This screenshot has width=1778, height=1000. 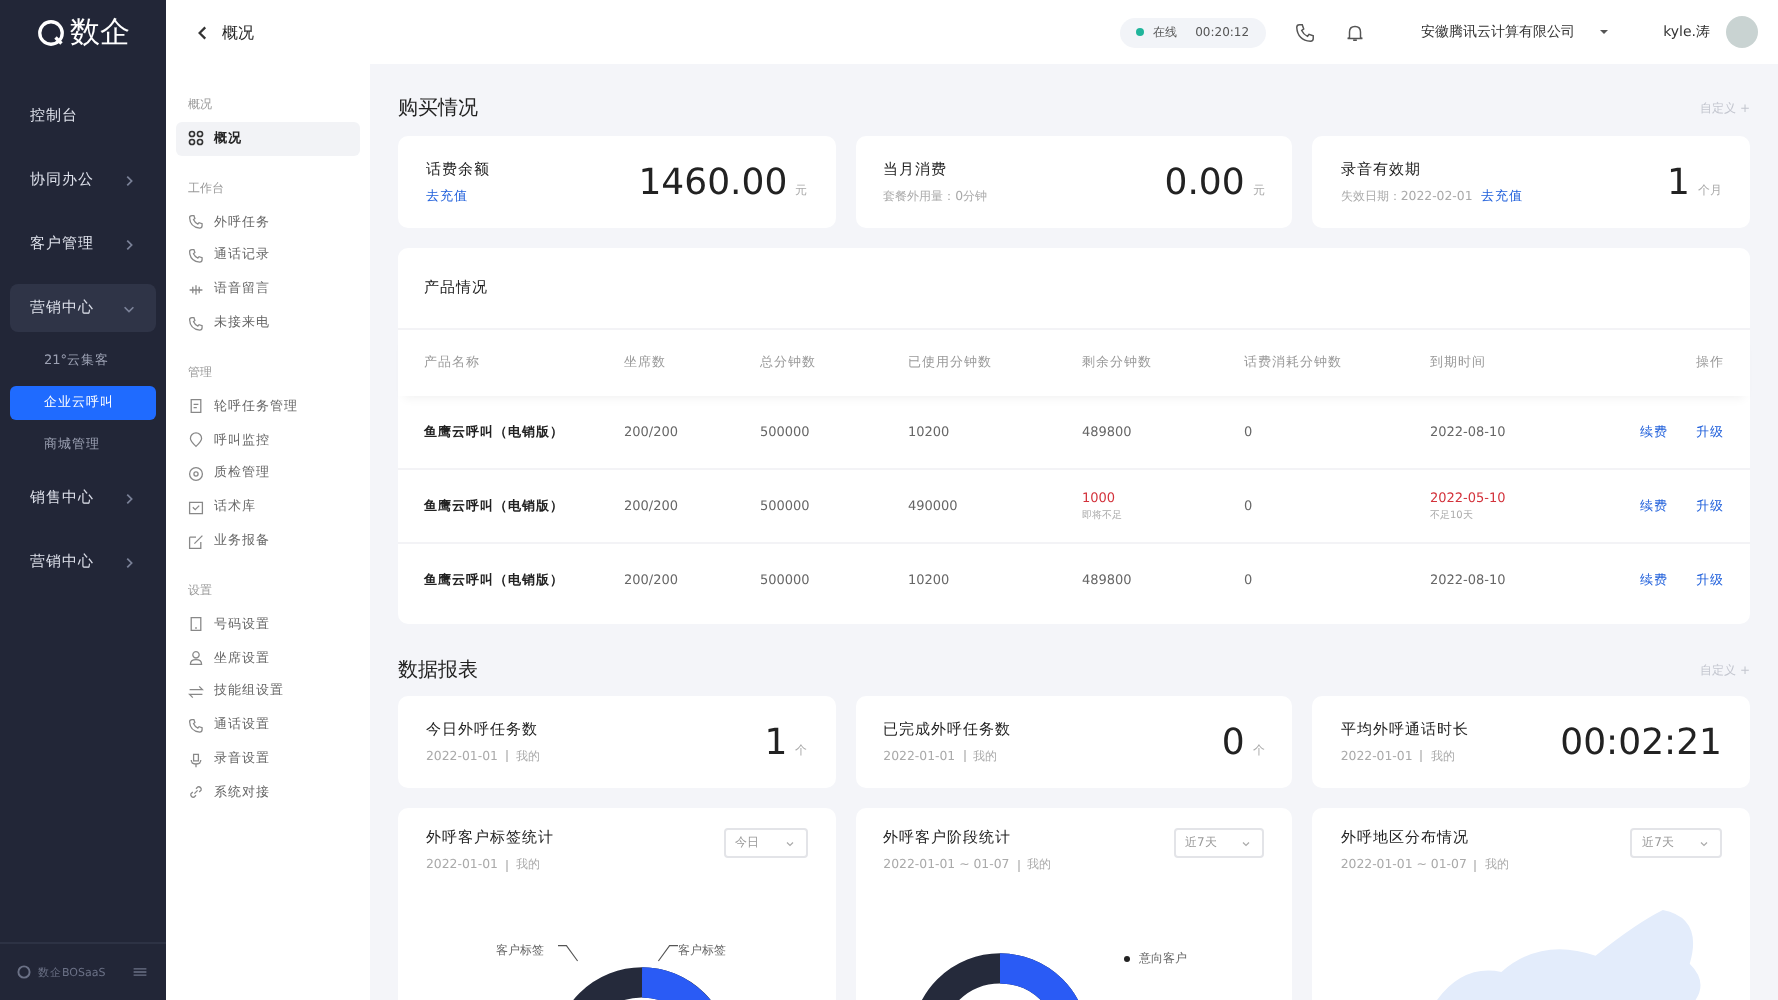 I want to click on brand-name: 数企, so click(x=100, y=32).